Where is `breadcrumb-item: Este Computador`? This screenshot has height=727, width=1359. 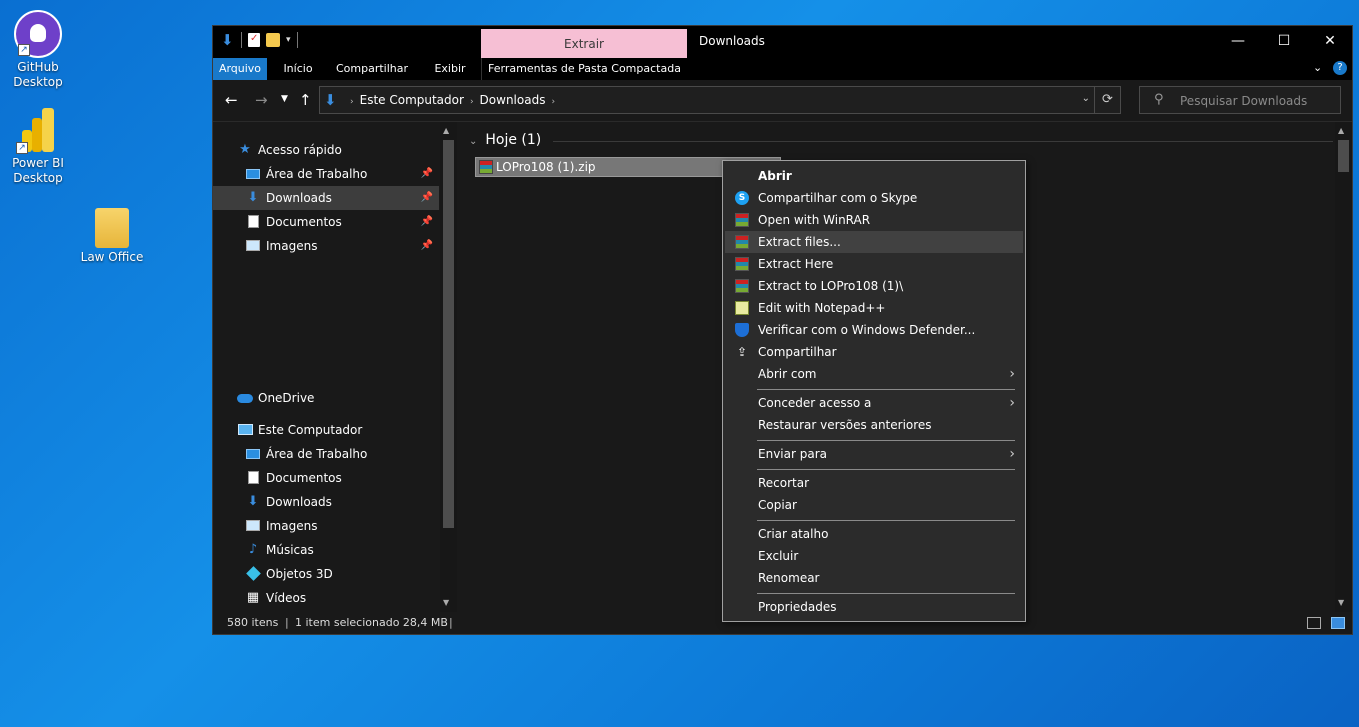
breadcrumb-item: Este Computador is located at coordinates (412, 100).